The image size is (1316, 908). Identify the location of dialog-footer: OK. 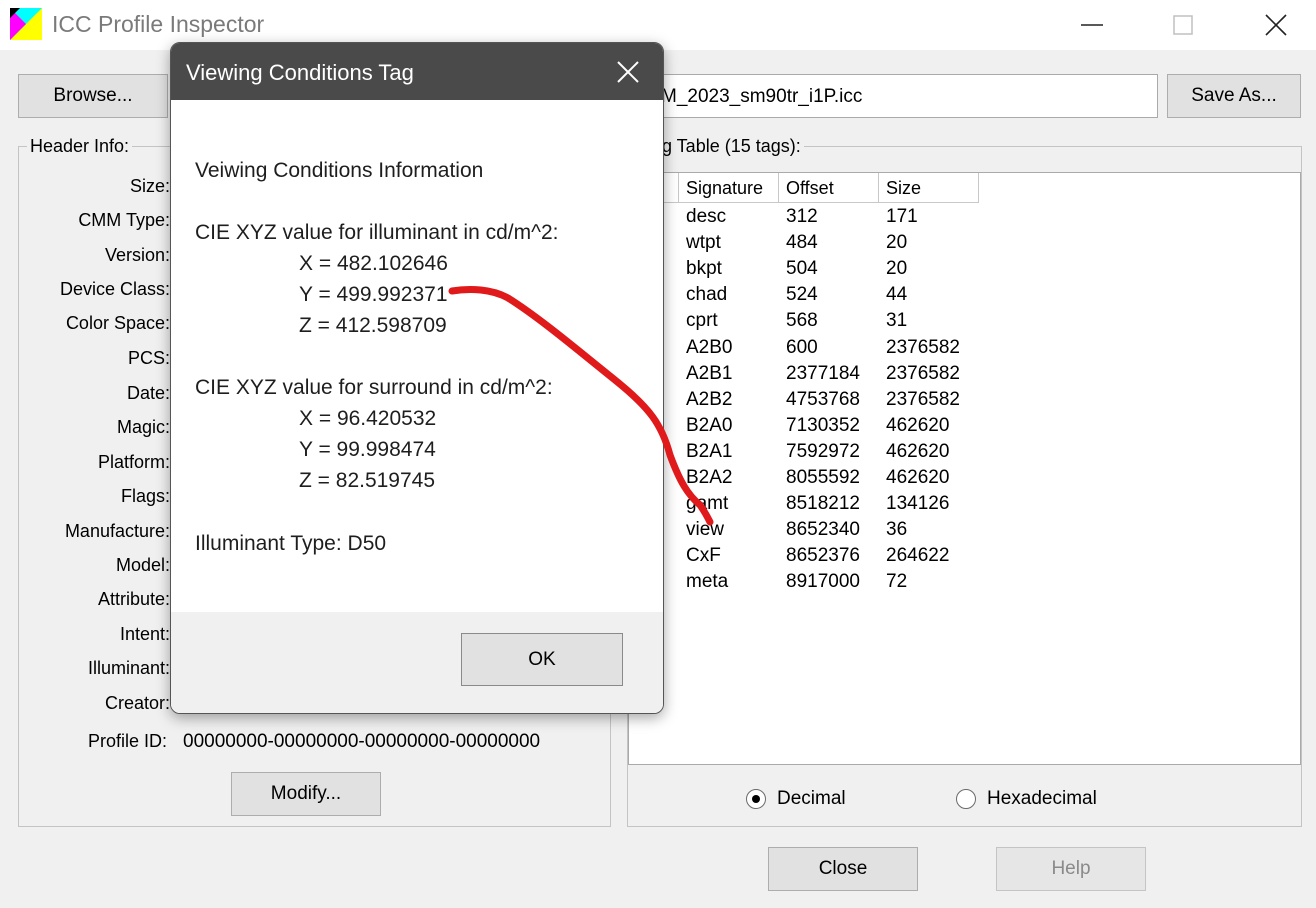
(417, 662).